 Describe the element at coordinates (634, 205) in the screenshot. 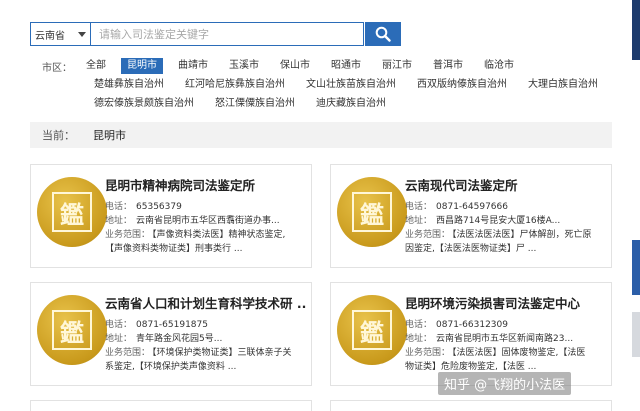

I see `side-strip` at that location.